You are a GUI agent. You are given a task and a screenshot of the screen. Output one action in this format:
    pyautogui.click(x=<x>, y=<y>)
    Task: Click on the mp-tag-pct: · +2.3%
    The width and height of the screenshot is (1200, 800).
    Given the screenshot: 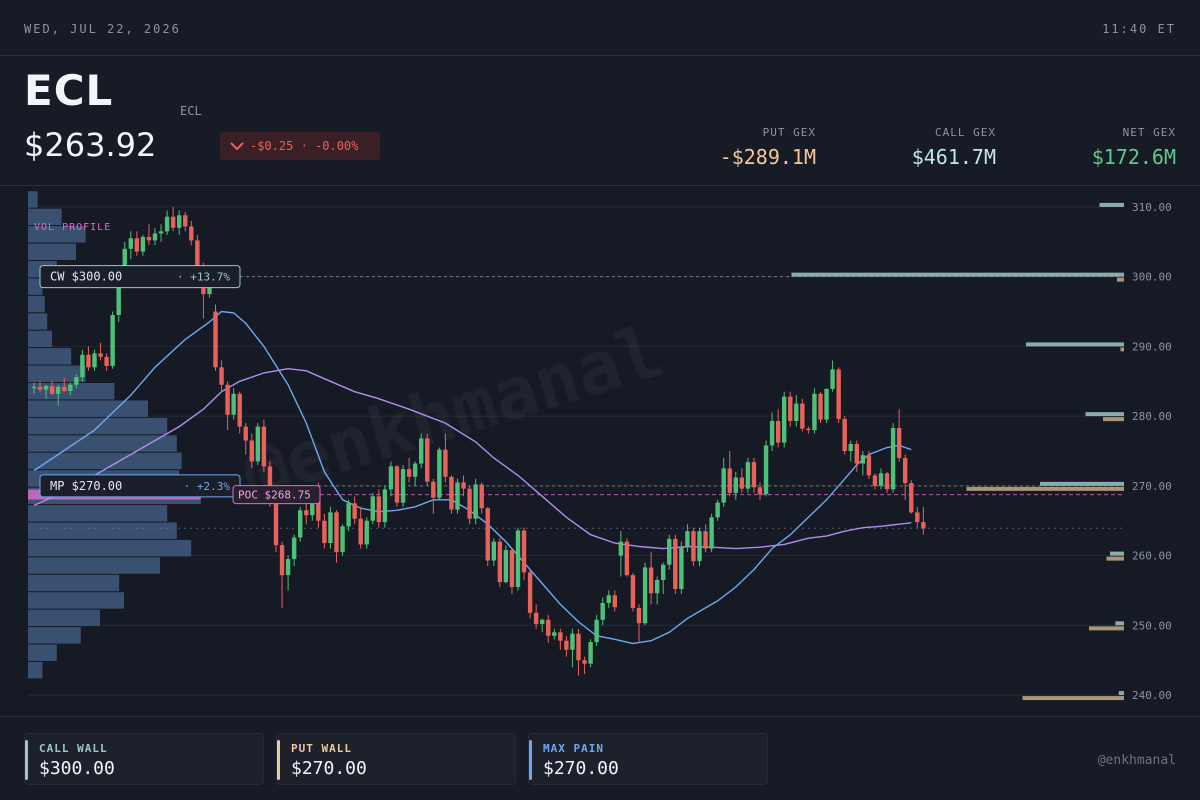 What is the action you would take?
    pyautogui.click(x=207, y=486)
    